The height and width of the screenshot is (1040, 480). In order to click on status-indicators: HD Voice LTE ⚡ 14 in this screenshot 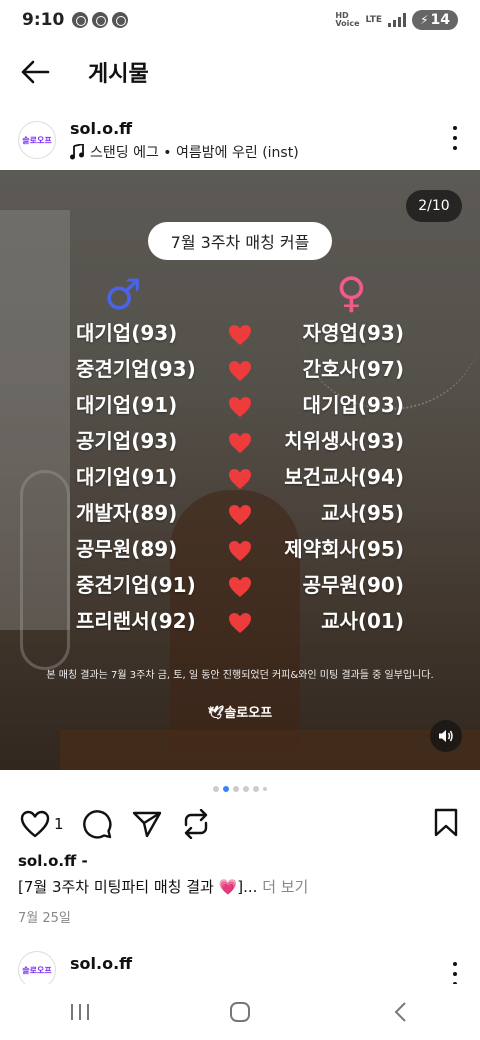, I will do `click(396, 20)`.